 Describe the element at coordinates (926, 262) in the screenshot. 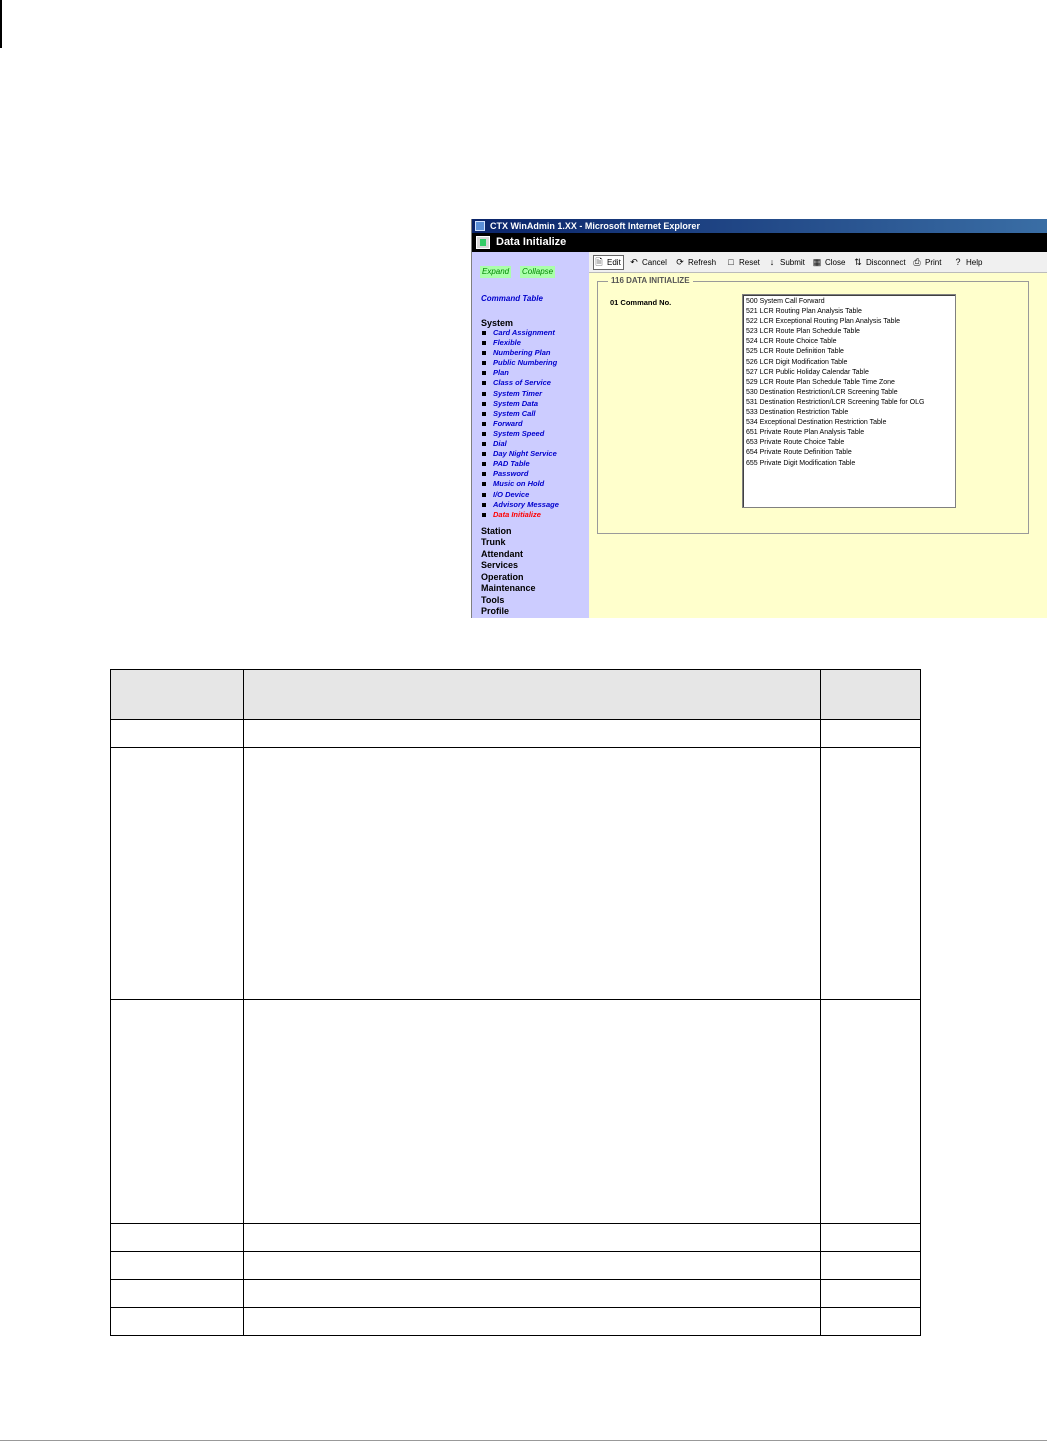

I see `print-button: ⎙ Print` at that location.